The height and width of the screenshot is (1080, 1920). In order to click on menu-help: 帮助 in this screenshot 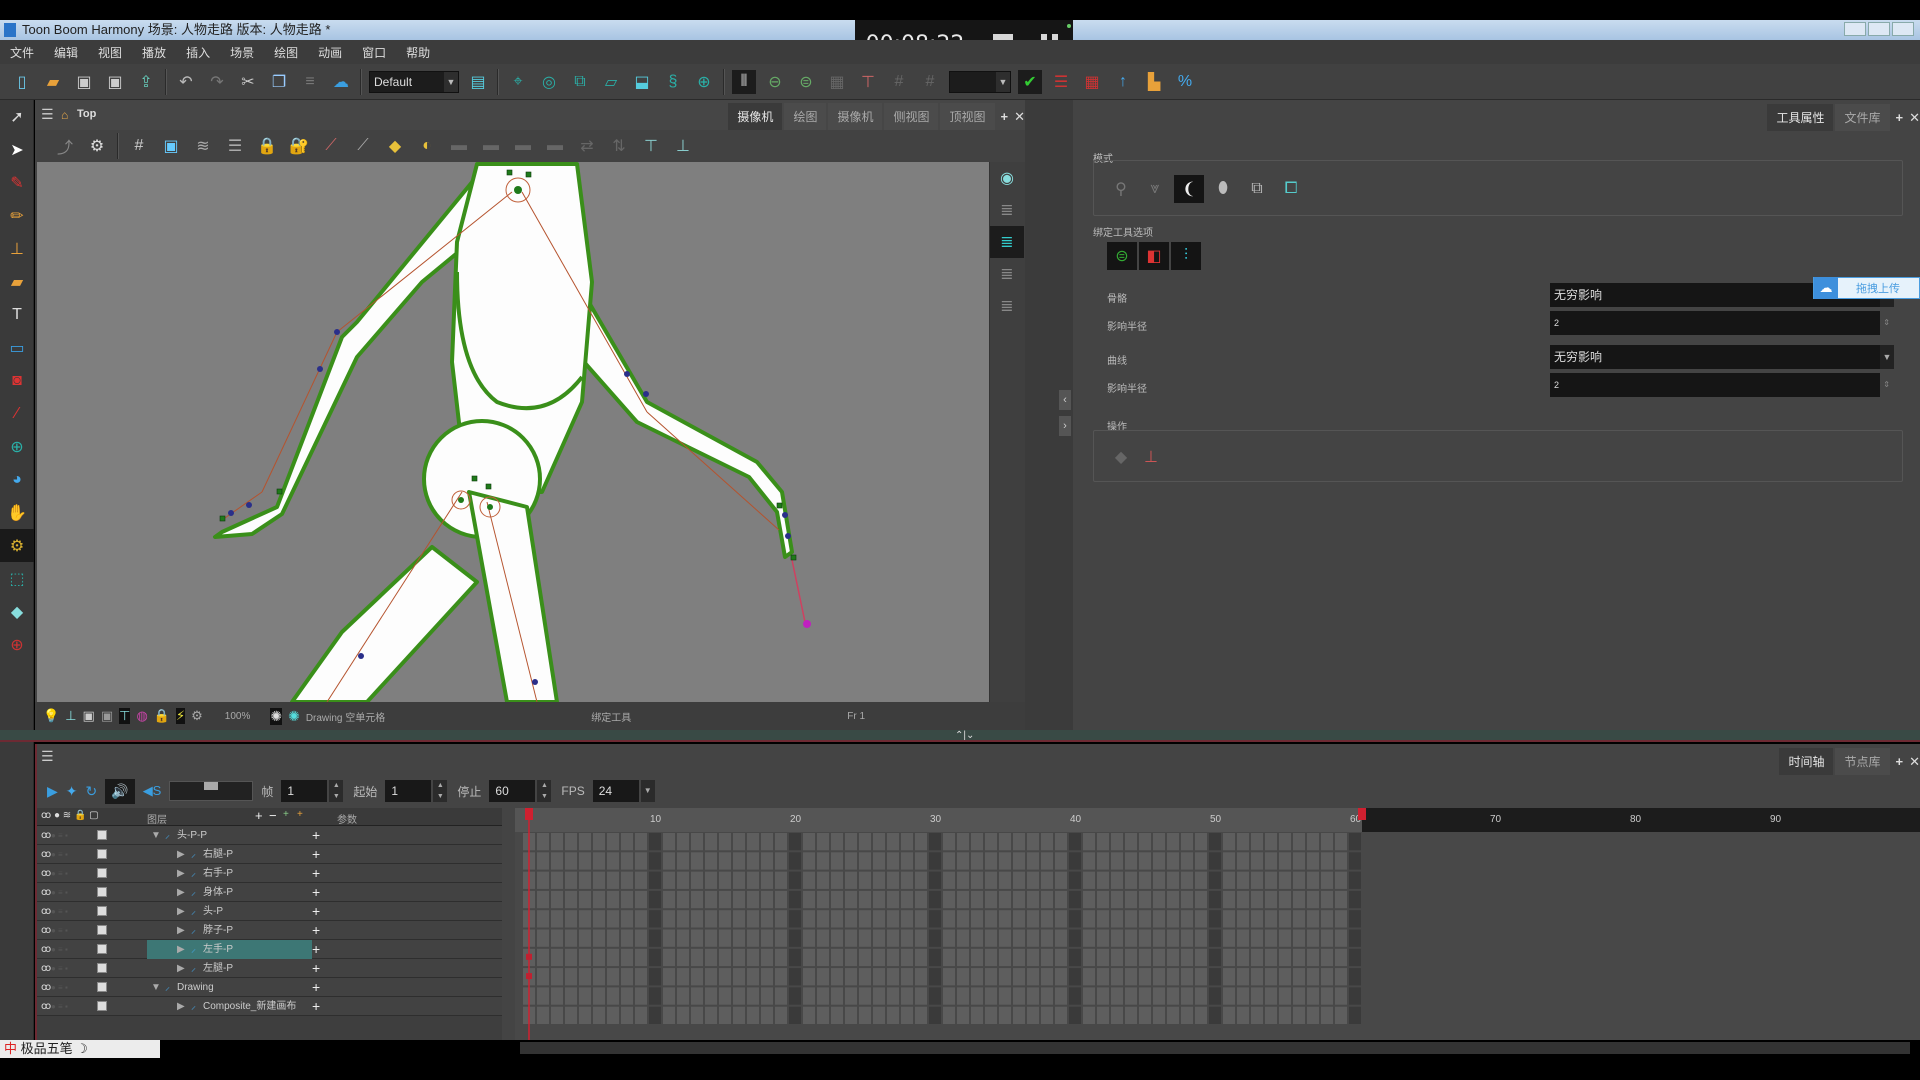, I will do `click(418, 52)`.